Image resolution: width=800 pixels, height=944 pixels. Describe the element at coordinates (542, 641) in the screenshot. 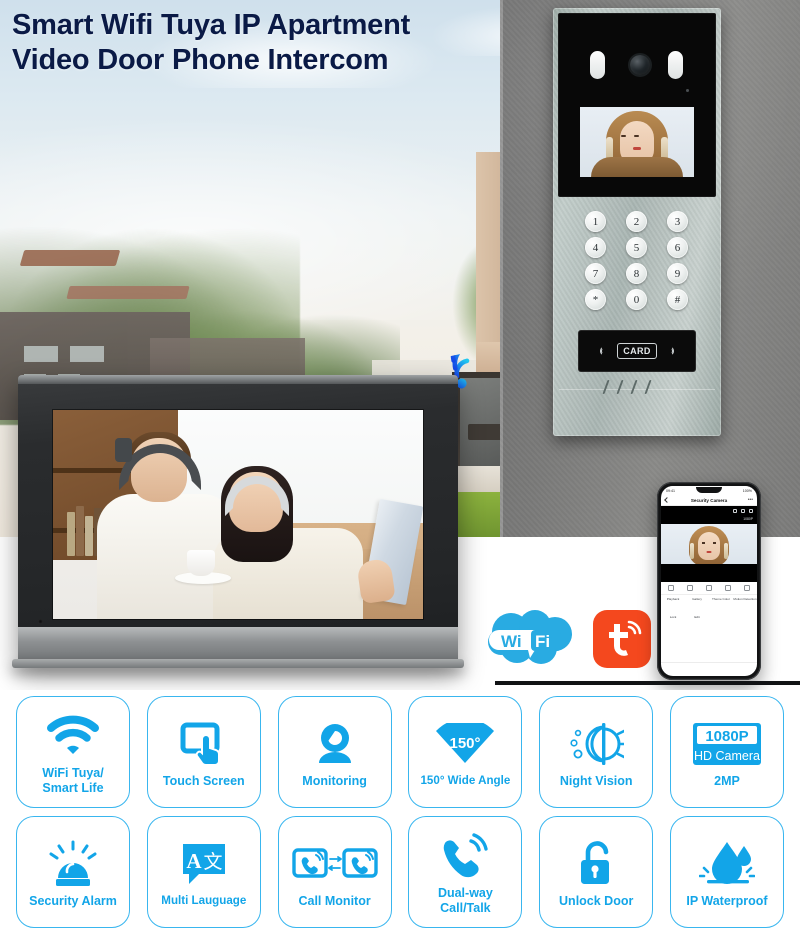

I see `svg-text: Fi` at that location.